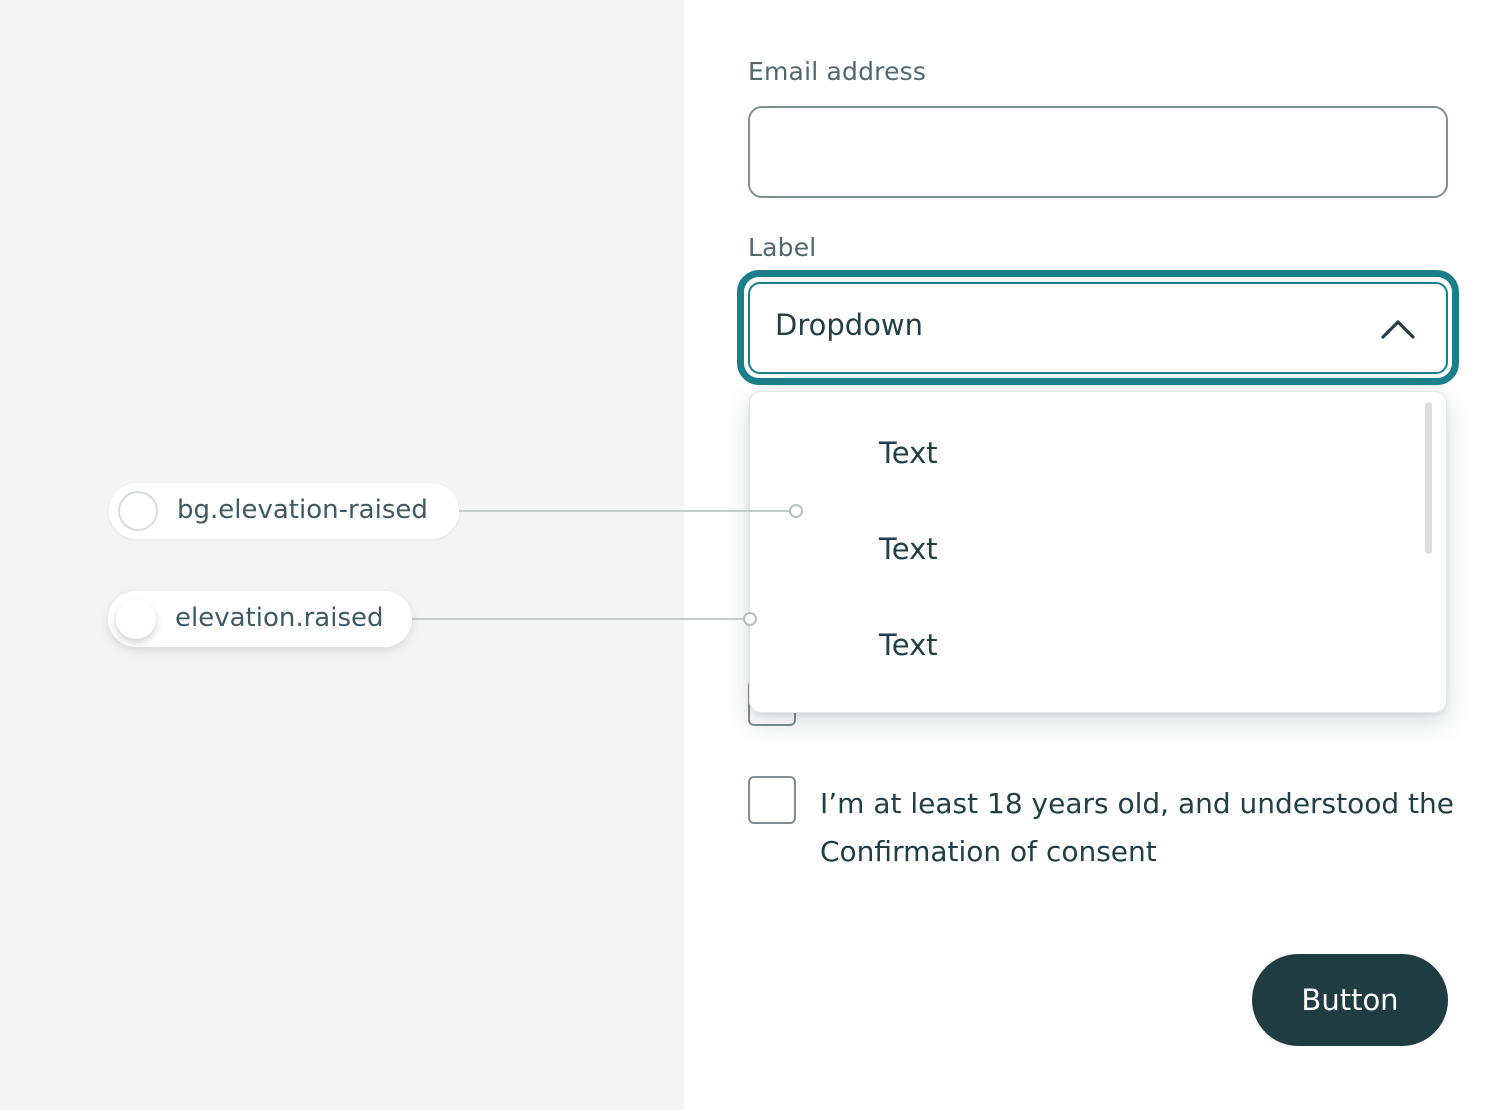 Image resolution: width=1512 pixels, height=1110 pixels. What do you see at coordinates (782, 247) in the screenshot?
I see `dropdown-label: Label` at bounding box center [782, 247].